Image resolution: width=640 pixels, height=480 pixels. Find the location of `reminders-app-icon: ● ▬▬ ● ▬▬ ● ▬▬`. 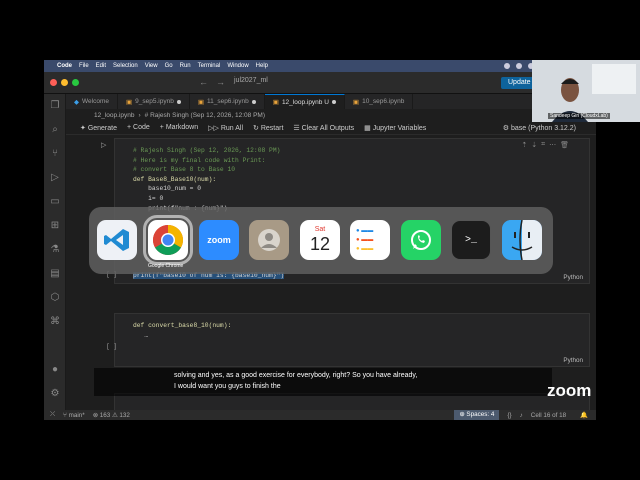

reminders-app-icon: ● ▬▬ ● ▬▬ ● ▬▬ is located at coordinates (370, 240).